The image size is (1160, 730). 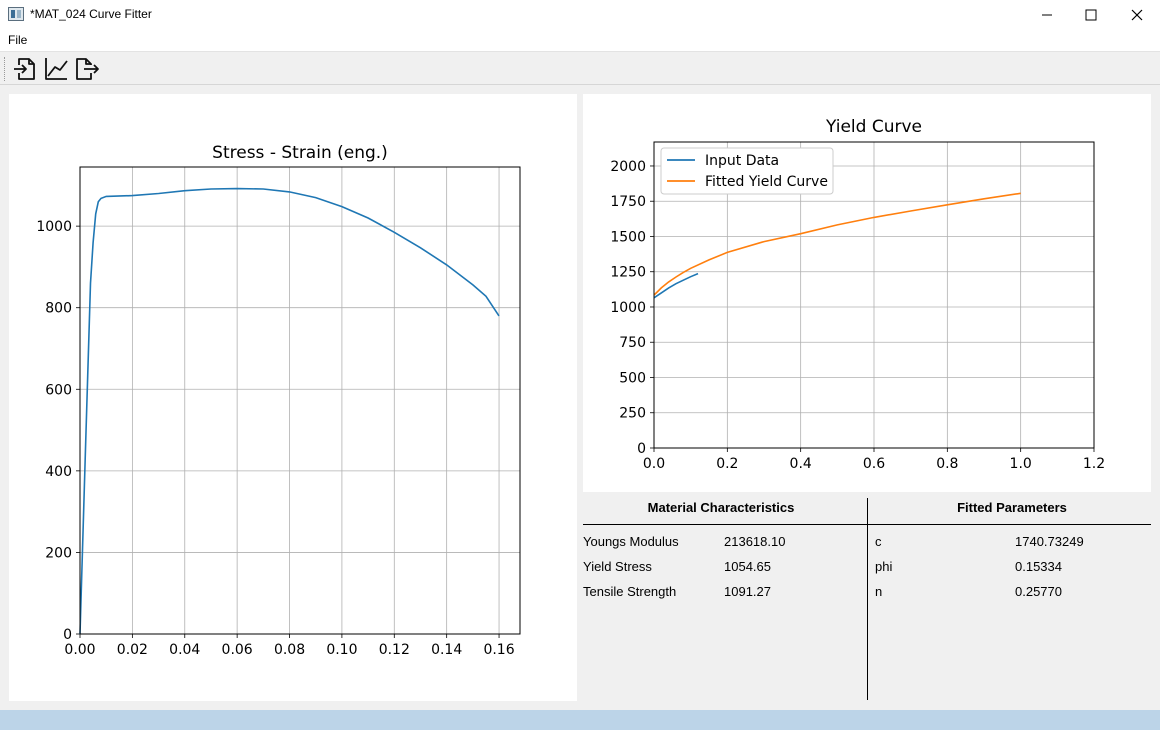 What do you see at coordinates (632, 378) in the screenshot?
I see `y-tick-label: 500` at bounding box center [632, 378].